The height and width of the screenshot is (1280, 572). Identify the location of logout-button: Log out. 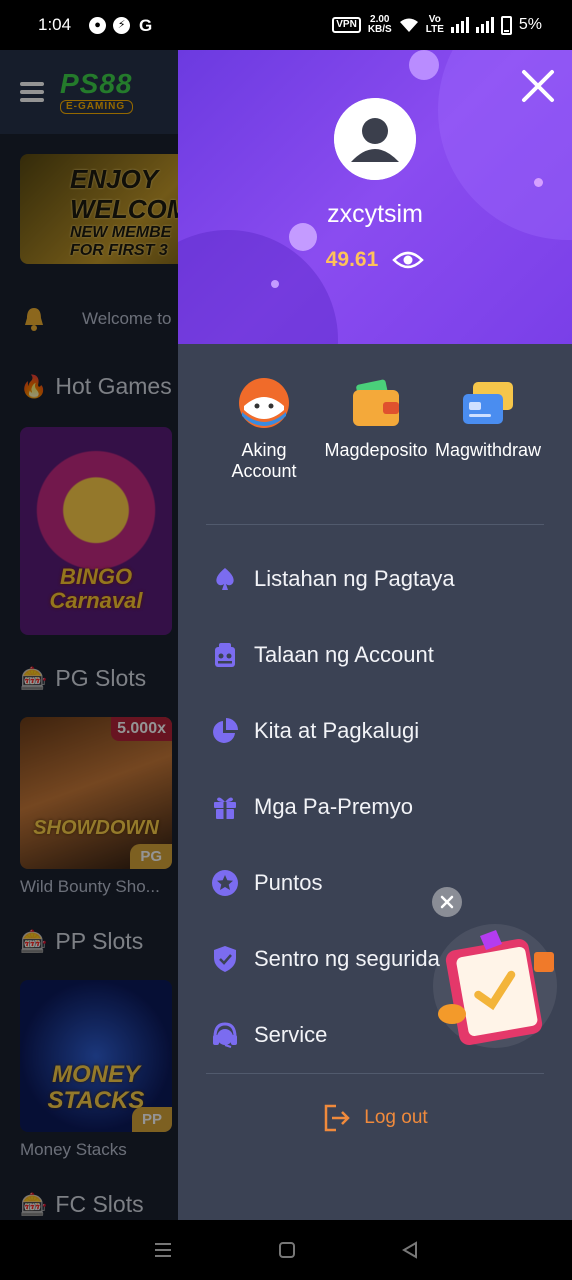
(375, 1118).